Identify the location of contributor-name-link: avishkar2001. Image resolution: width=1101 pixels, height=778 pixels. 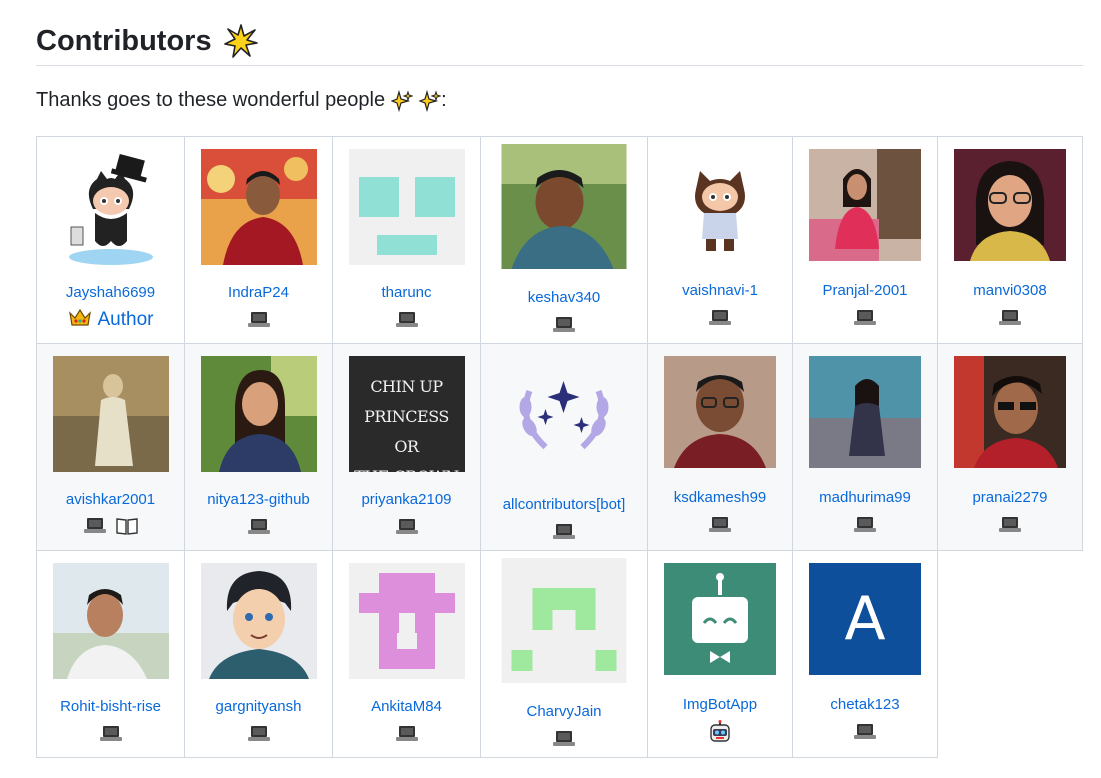
(110, 499).